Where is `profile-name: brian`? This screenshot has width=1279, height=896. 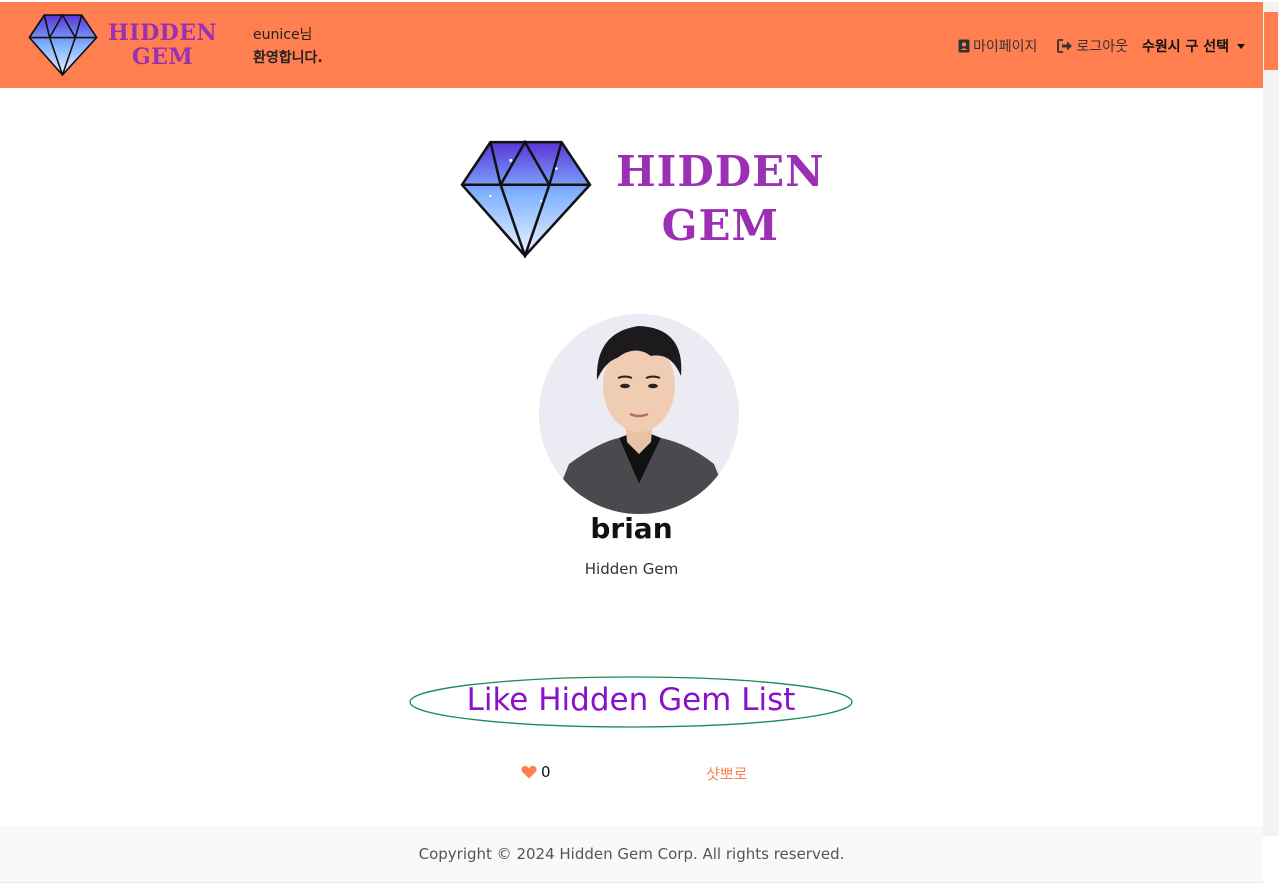
profile-name: brian is located at coordinates (631, 528).